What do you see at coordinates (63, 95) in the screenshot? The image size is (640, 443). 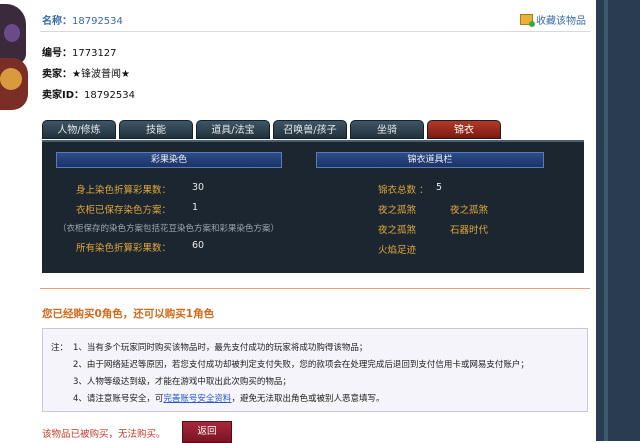 I see `seller-id-label: 卖家ID：` at bounding box center [63, 95].